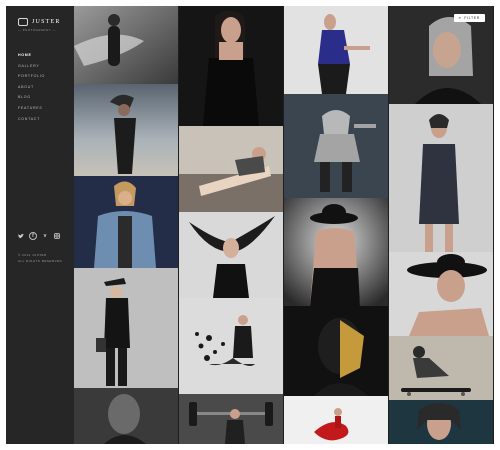  I want to click on photo-woman-dark-portrait, so click(126, 416).